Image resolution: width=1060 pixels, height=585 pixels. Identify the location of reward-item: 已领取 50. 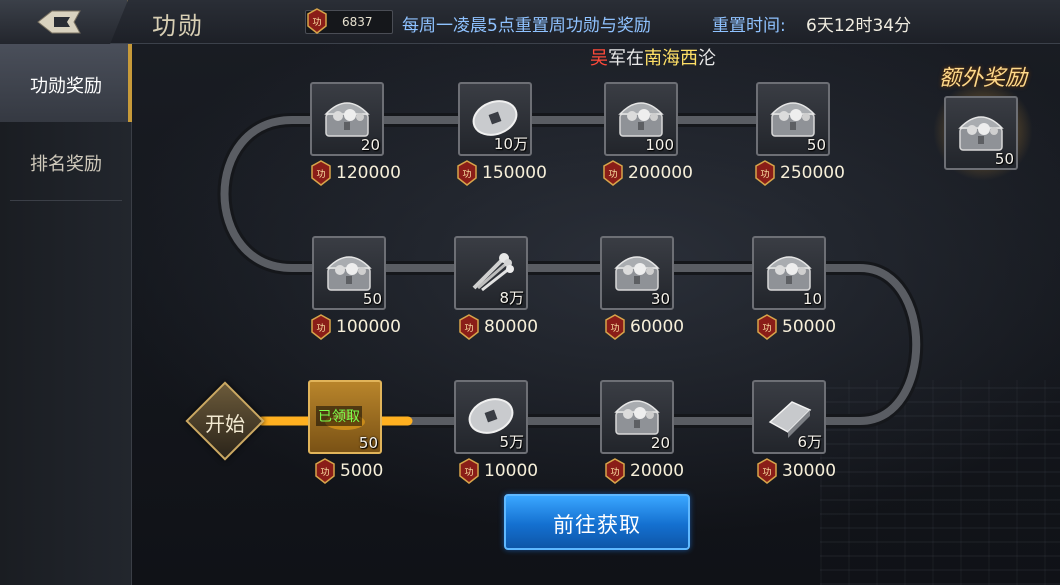
(346, 418).